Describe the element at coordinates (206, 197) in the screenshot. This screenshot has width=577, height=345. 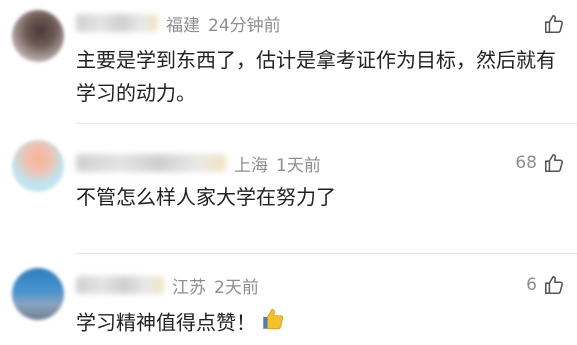
I see `comment-text: 不管怎么样人家大学在努力了` at that location.